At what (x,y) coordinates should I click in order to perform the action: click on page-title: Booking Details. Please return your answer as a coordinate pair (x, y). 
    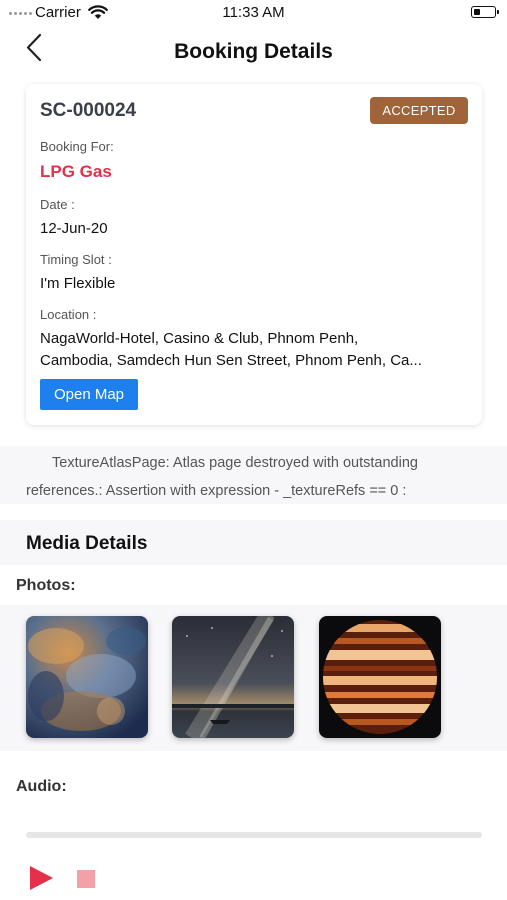
    Looking at the image, I should click on (253, 51).